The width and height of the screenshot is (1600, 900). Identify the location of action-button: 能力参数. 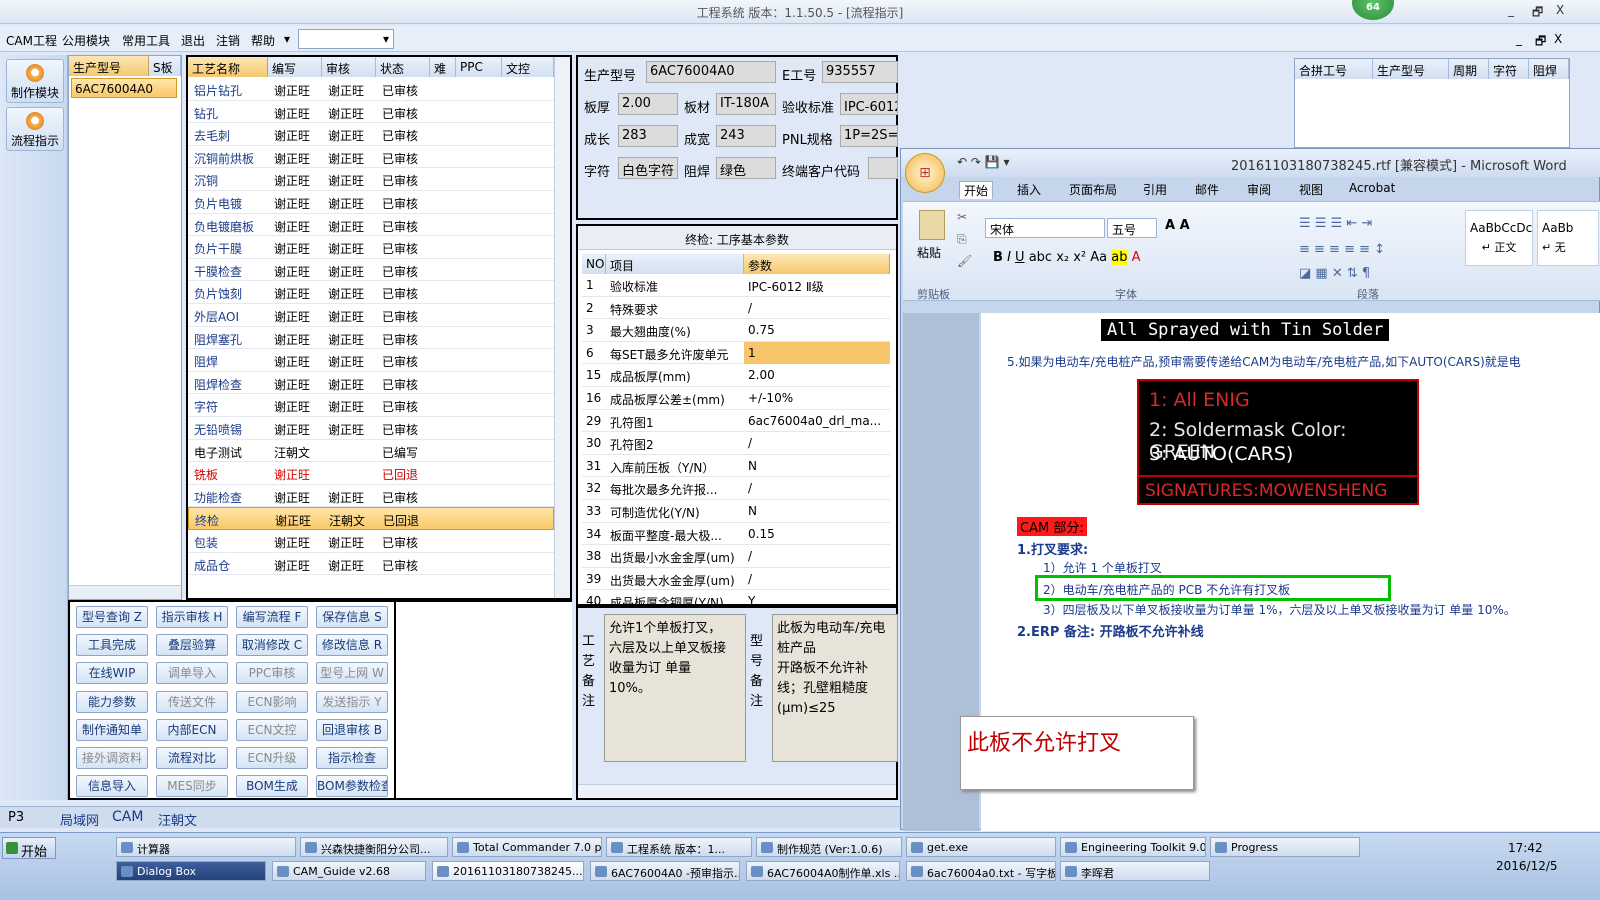
(112, 701).